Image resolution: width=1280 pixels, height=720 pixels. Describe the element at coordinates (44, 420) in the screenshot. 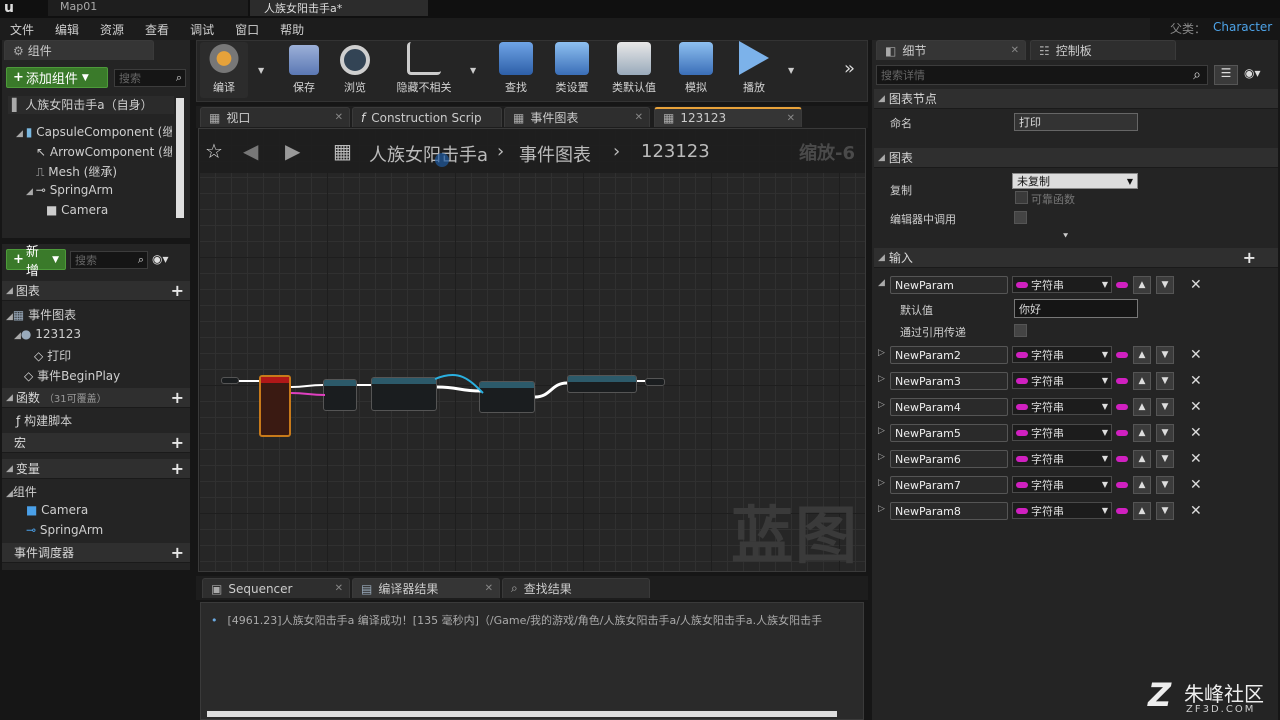

I see `tree-construction-script: ƒ 构建脚本` at that location.